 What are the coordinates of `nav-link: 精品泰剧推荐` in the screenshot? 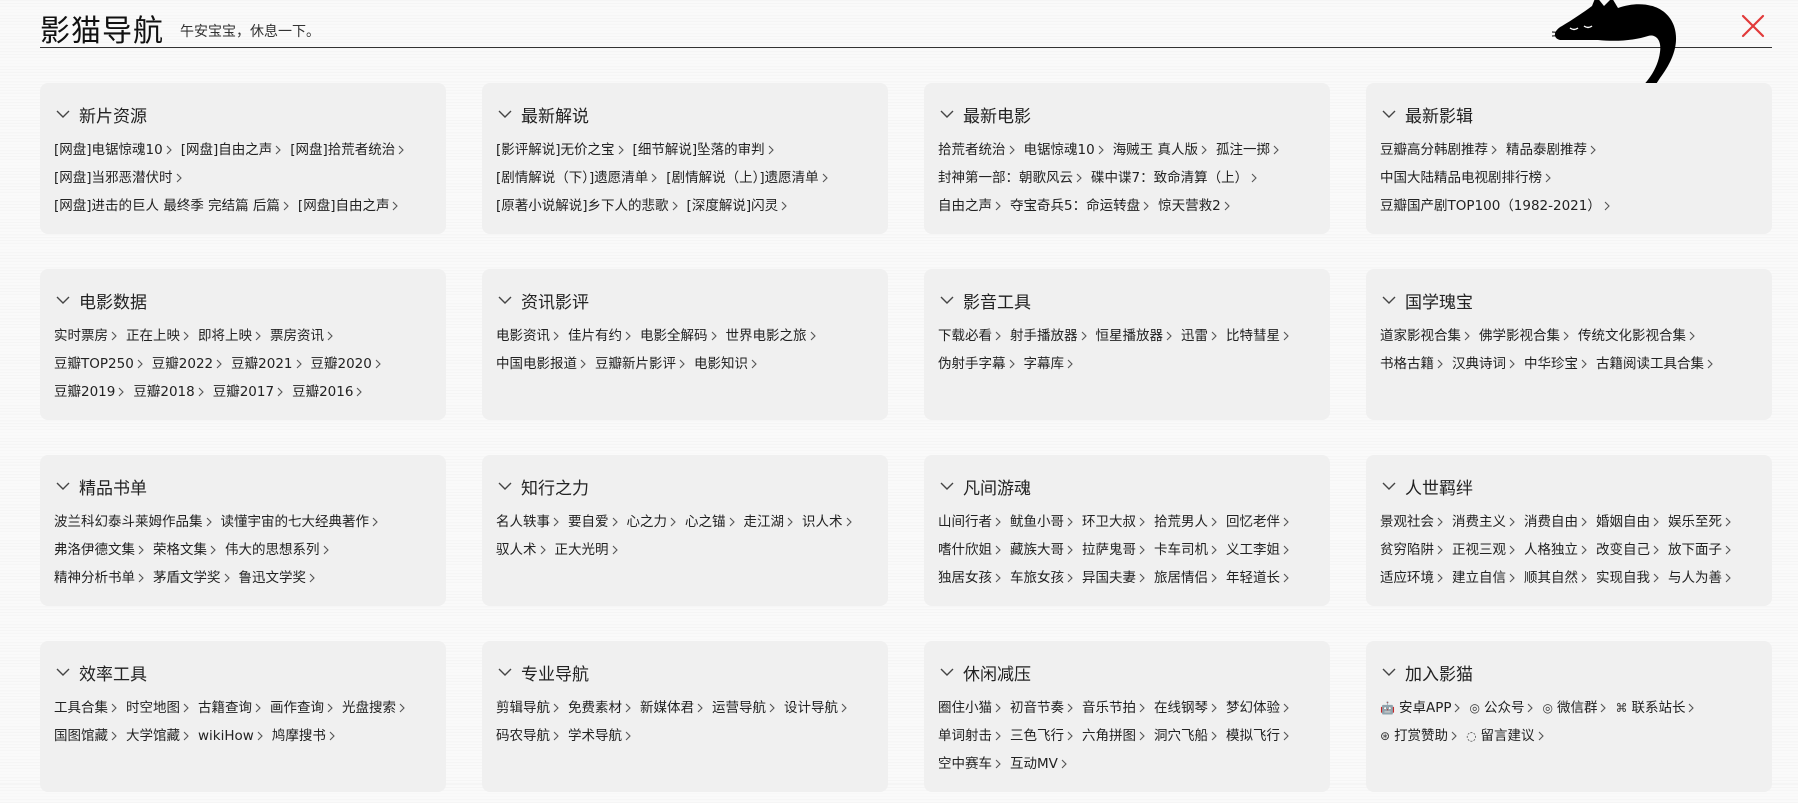 It's located at (1551, 150).